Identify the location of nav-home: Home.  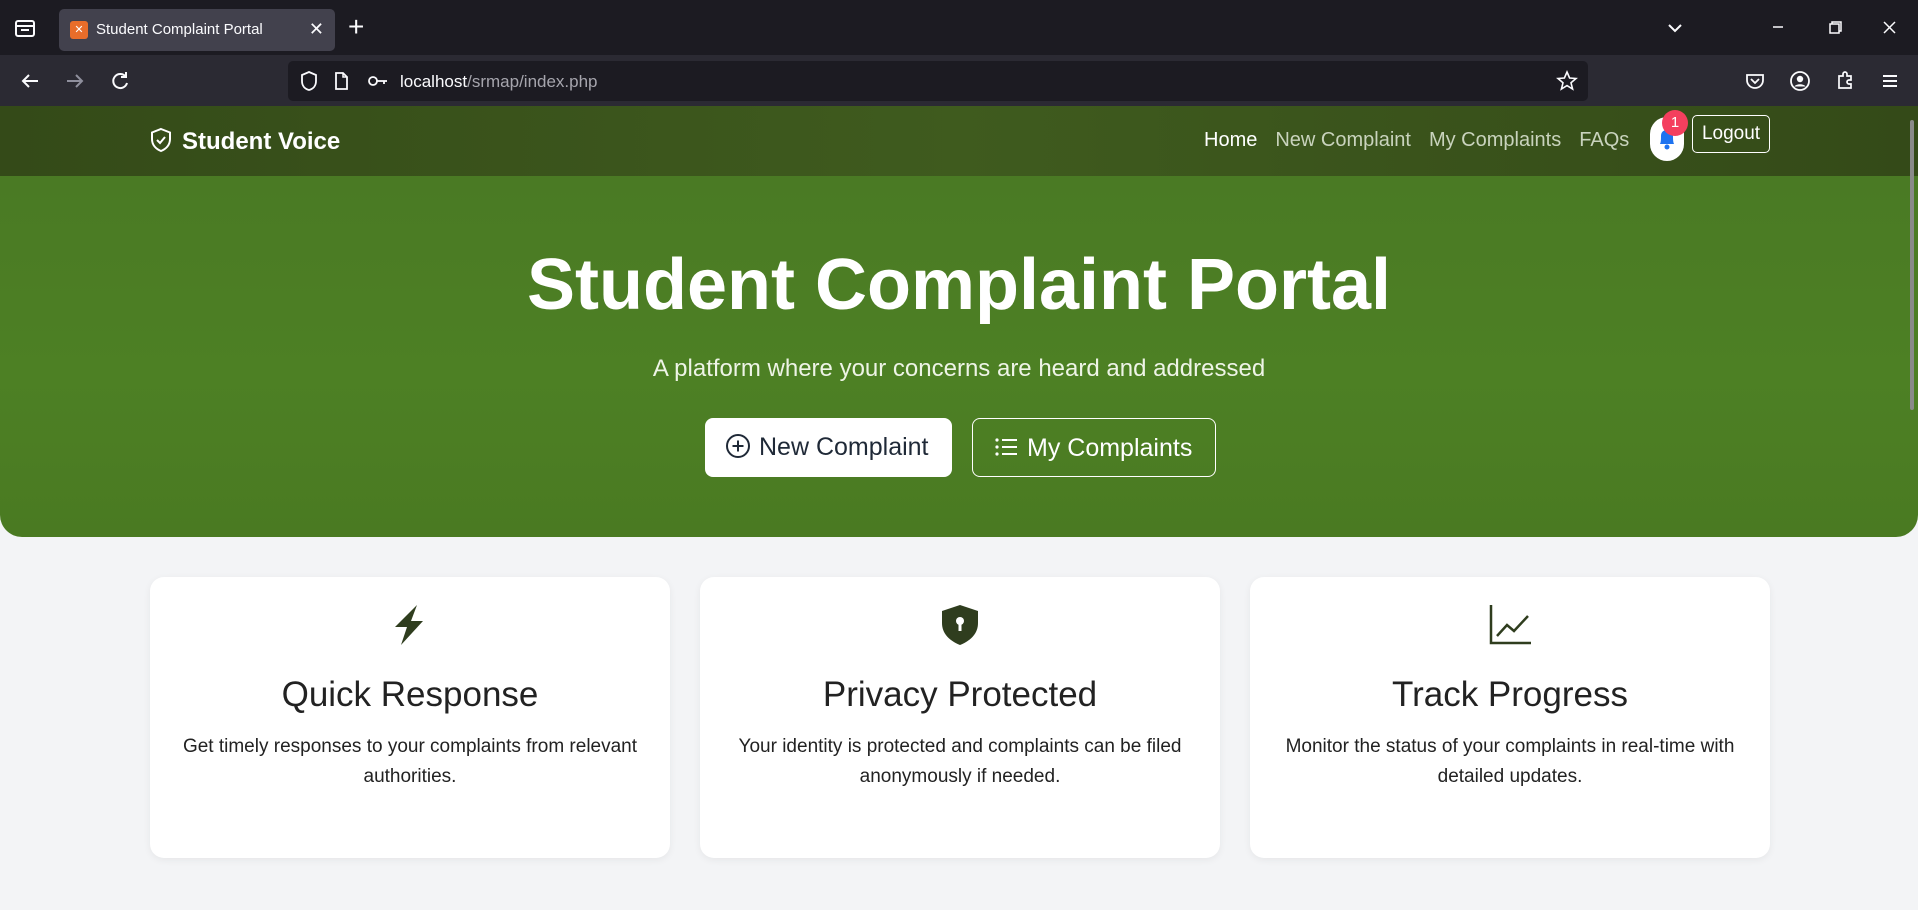
(1230, 140).